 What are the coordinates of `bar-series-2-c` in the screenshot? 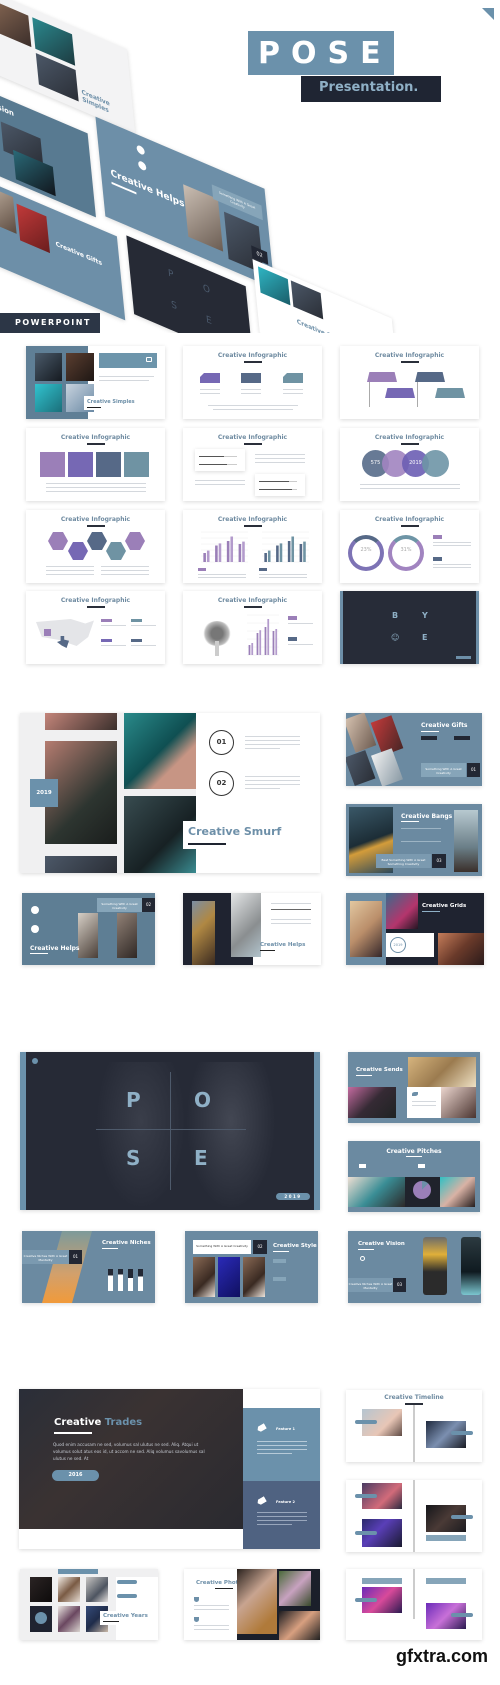 It's located at (268, 637).